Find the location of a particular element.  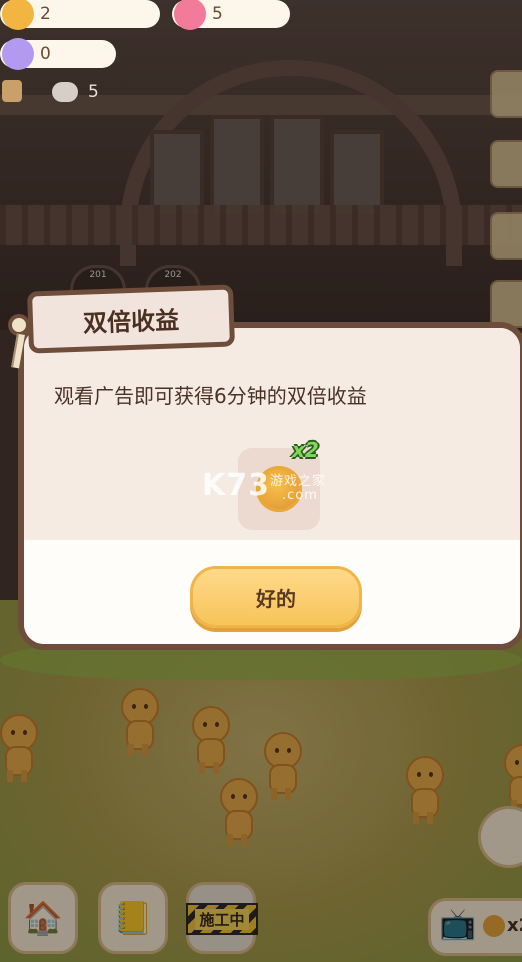

candy-icon is located at coordinates (190, 15).